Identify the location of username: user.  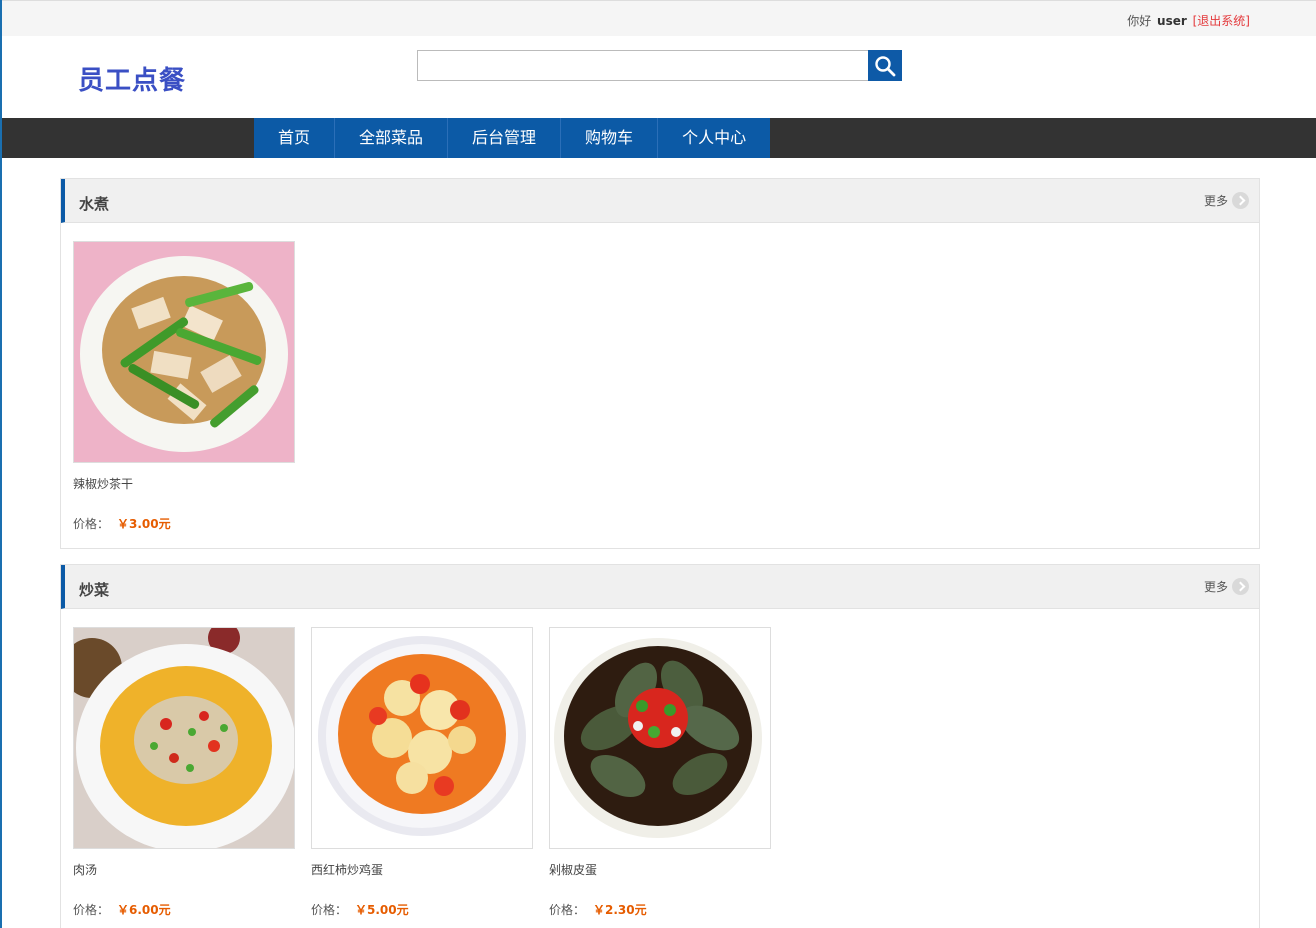
(1172, 21).